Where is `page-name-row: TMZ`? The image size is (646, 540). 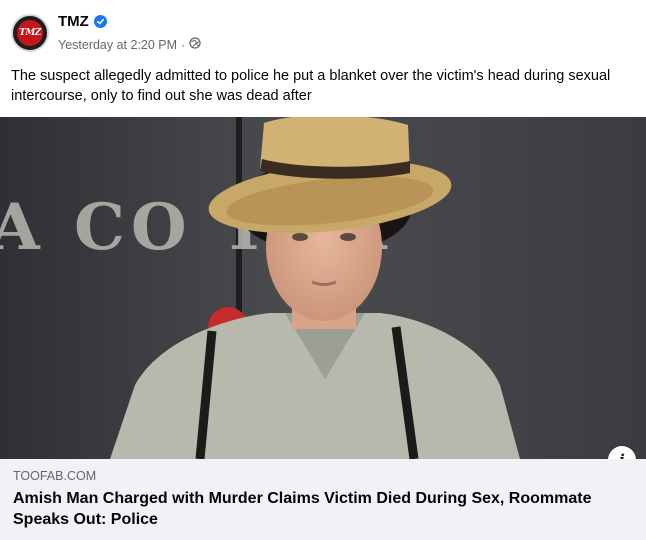
page-name-row: TMZ is located at coordinates (82, 21).